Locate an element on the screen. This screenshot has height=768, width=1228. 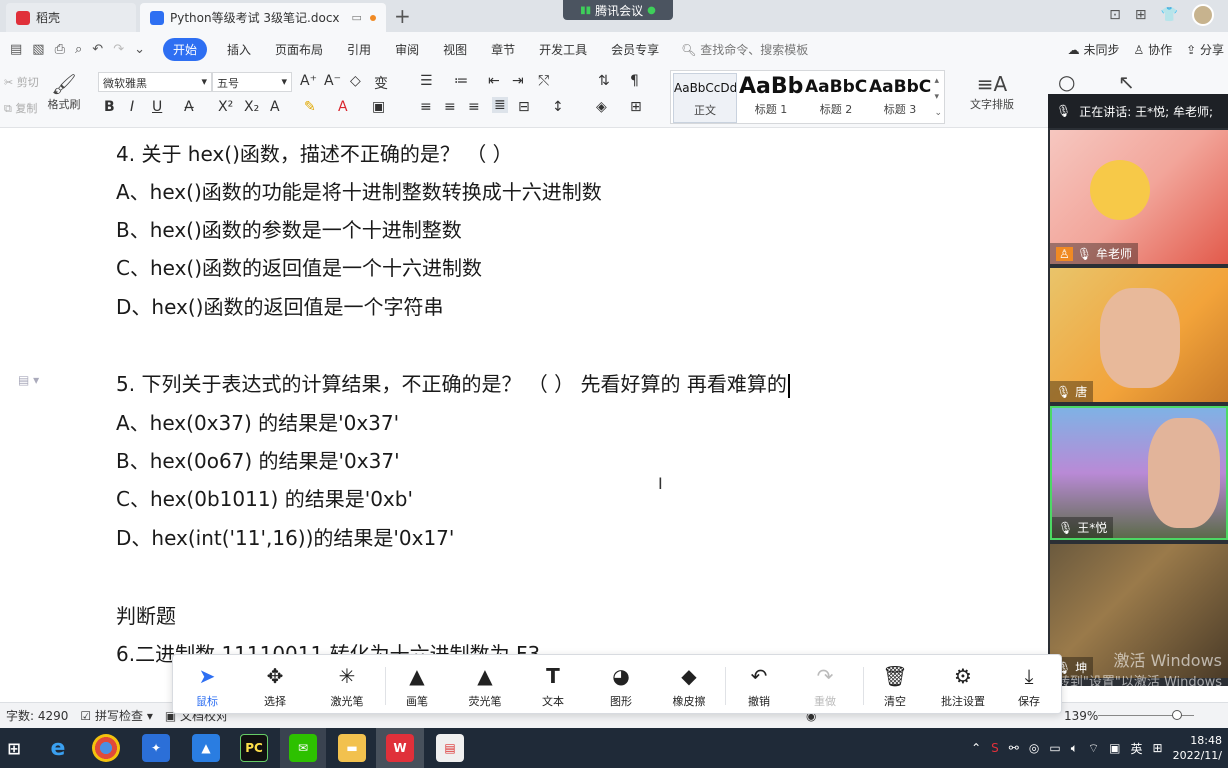
line-spacing-icon: ↕ is located at coordinates (558, 107).